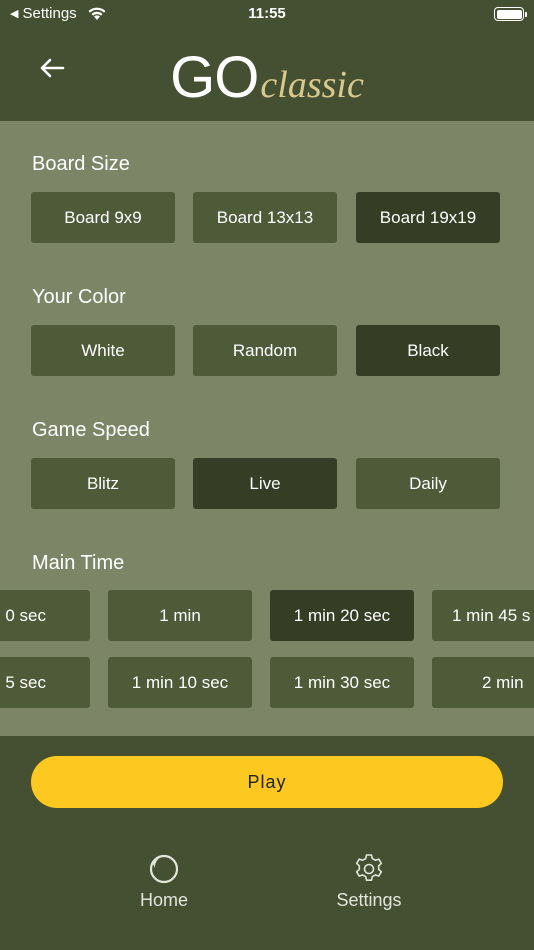 The image size is (534, 950). What do you see at coordinates (79, 297) in the screenshot?
I see `section-title-your-color: Your Color` at bounding box center [79, 297].